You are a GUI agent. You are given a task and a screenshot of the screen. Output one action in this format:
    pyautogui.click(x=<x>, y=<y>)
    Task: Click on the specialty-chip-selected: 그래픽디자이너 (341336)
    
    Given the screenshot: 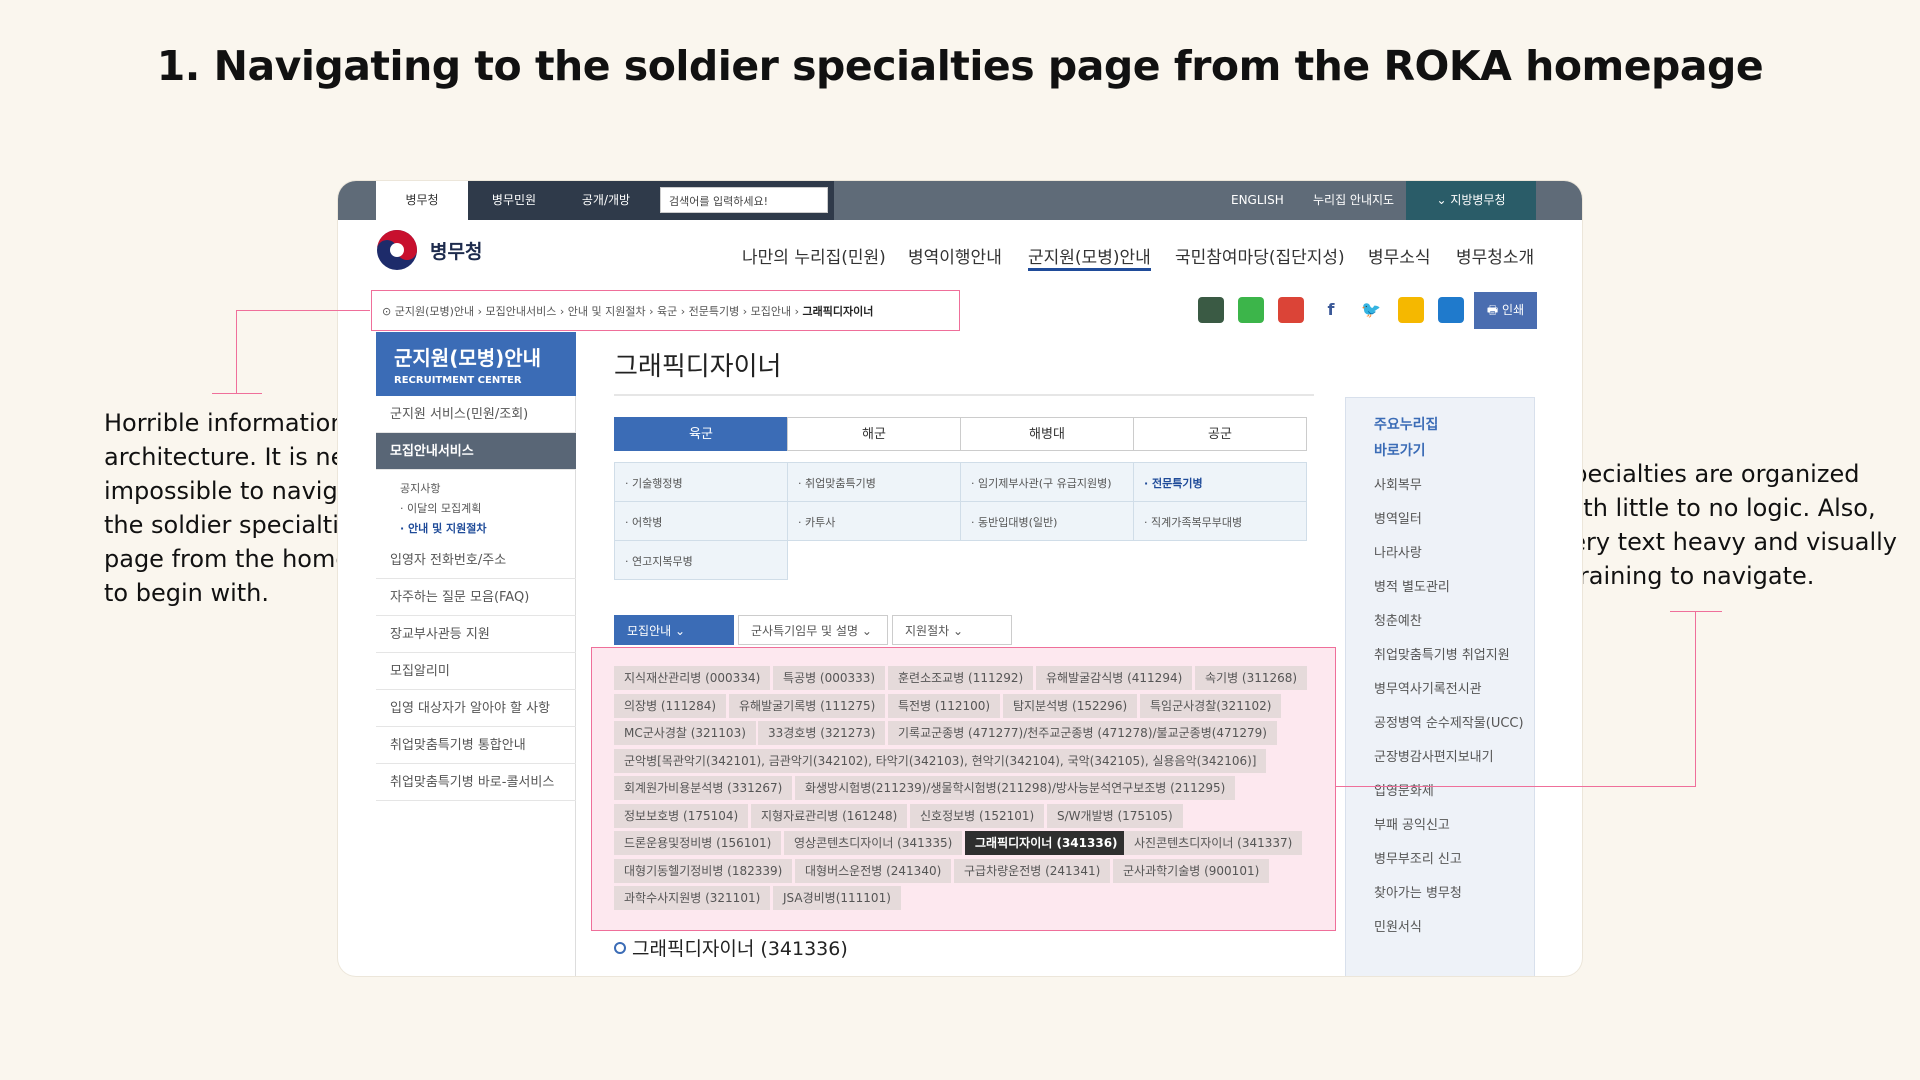 What is the action you would take?
    pyautogui.click(x=1046, y=843)
    